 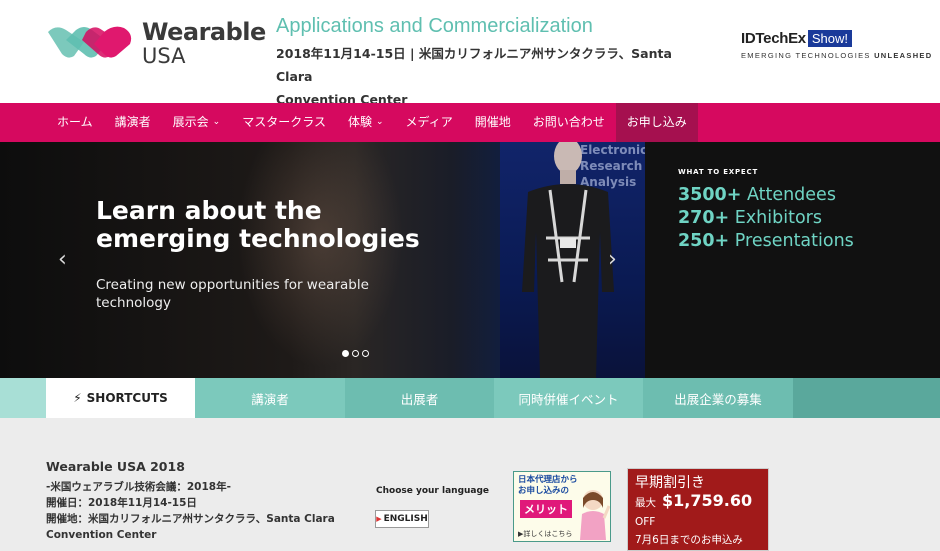 I want to click on carousel-prev-arrow-icon: ‹, so click(x=62, y=259).